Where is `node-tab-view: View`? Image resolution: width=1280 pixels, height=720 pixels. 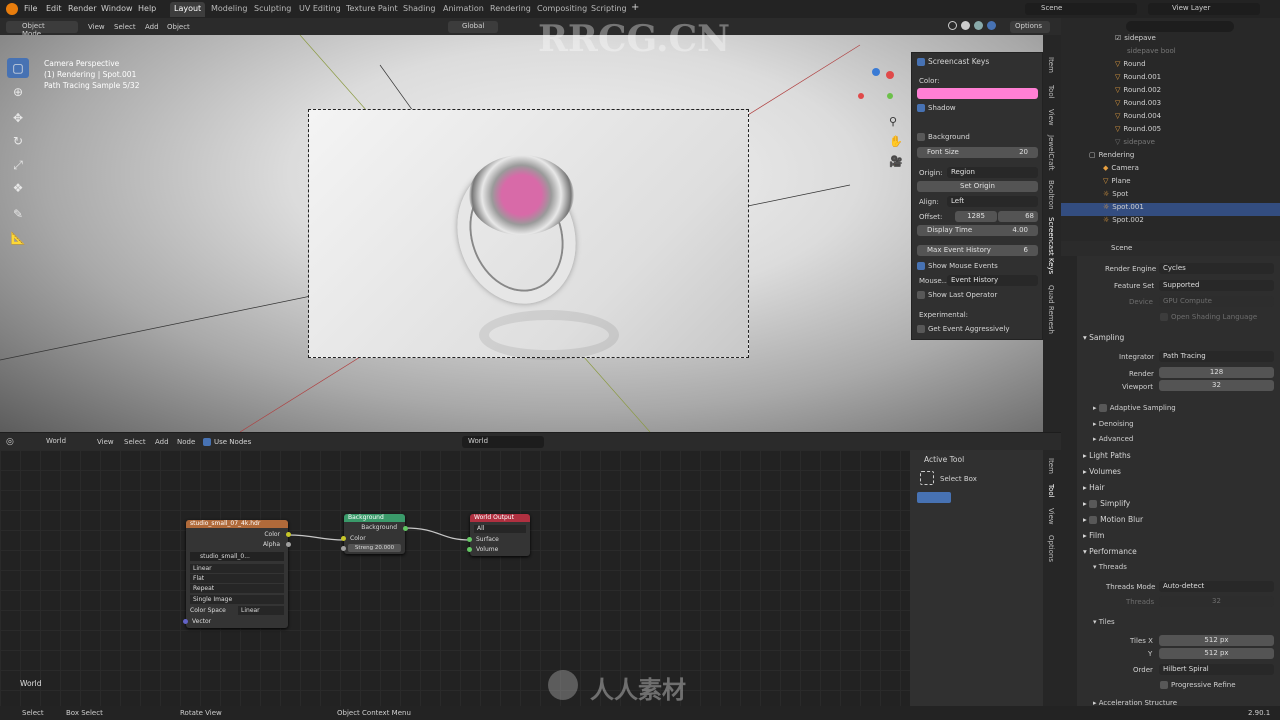 node-tab-view: View is located at coordinates (1051, 516).